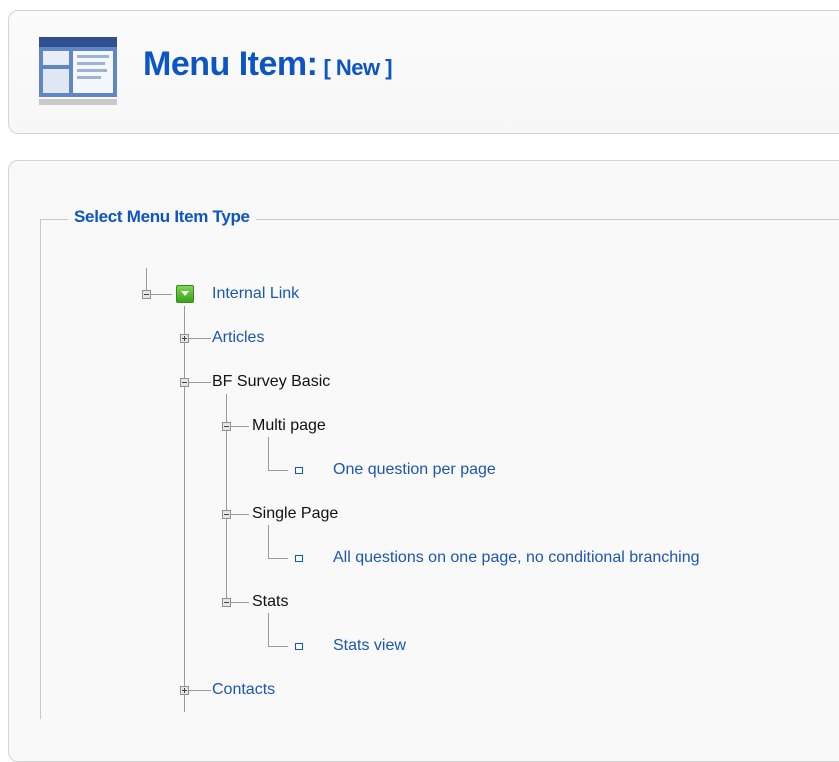  What do you see at coordinates (369, 646) in the screenshot?
I see `tree-leaf-stats-view: Stats view` at bounding box center [369, 646].